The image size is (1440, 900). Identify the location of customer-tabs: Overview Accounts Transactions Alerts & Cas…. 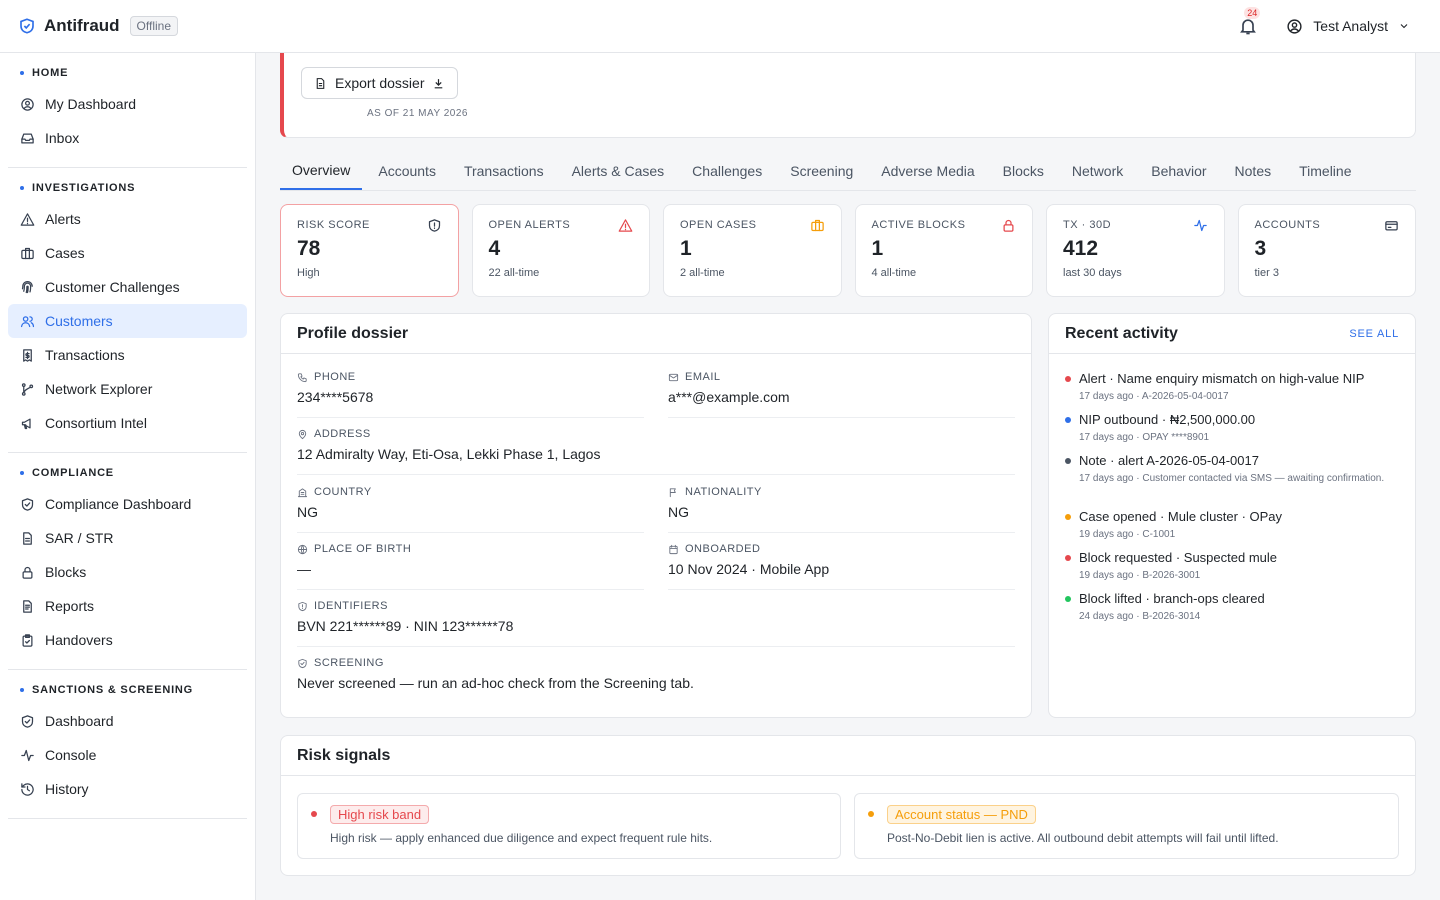
(848, 171).